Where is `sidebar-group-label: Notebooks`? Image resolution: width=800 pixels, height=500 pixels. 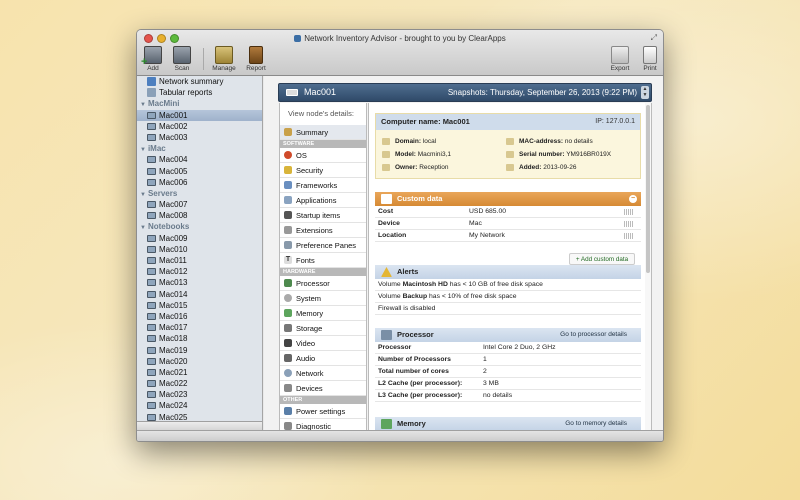 sidebar-group-label: Notebooks is located at coordinates (168, 227).